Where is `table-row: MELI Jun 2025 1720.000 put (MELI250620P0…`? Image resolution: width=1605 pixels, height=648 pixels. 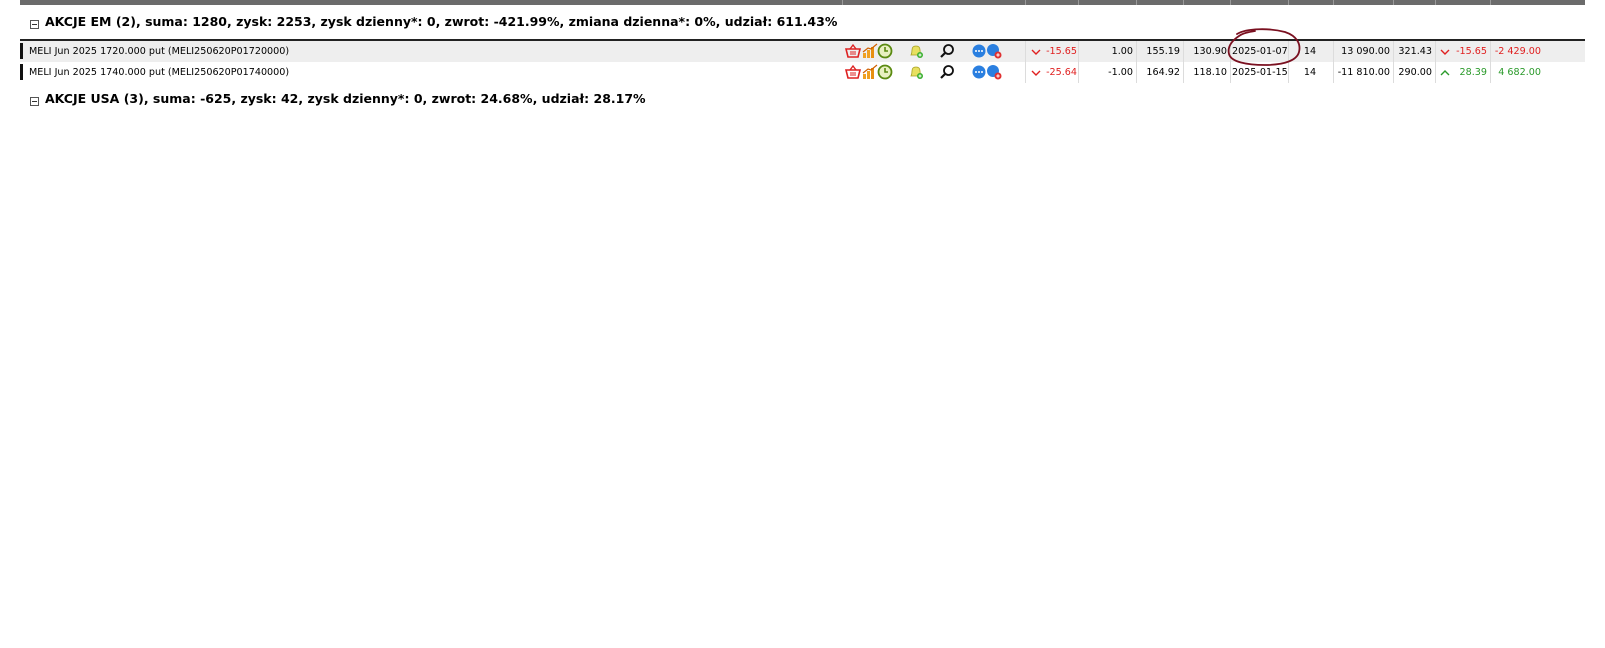
table-row: MELI Jun 2025 1720.000 put (MELI250620P0… is located at coordinates (802, 51).